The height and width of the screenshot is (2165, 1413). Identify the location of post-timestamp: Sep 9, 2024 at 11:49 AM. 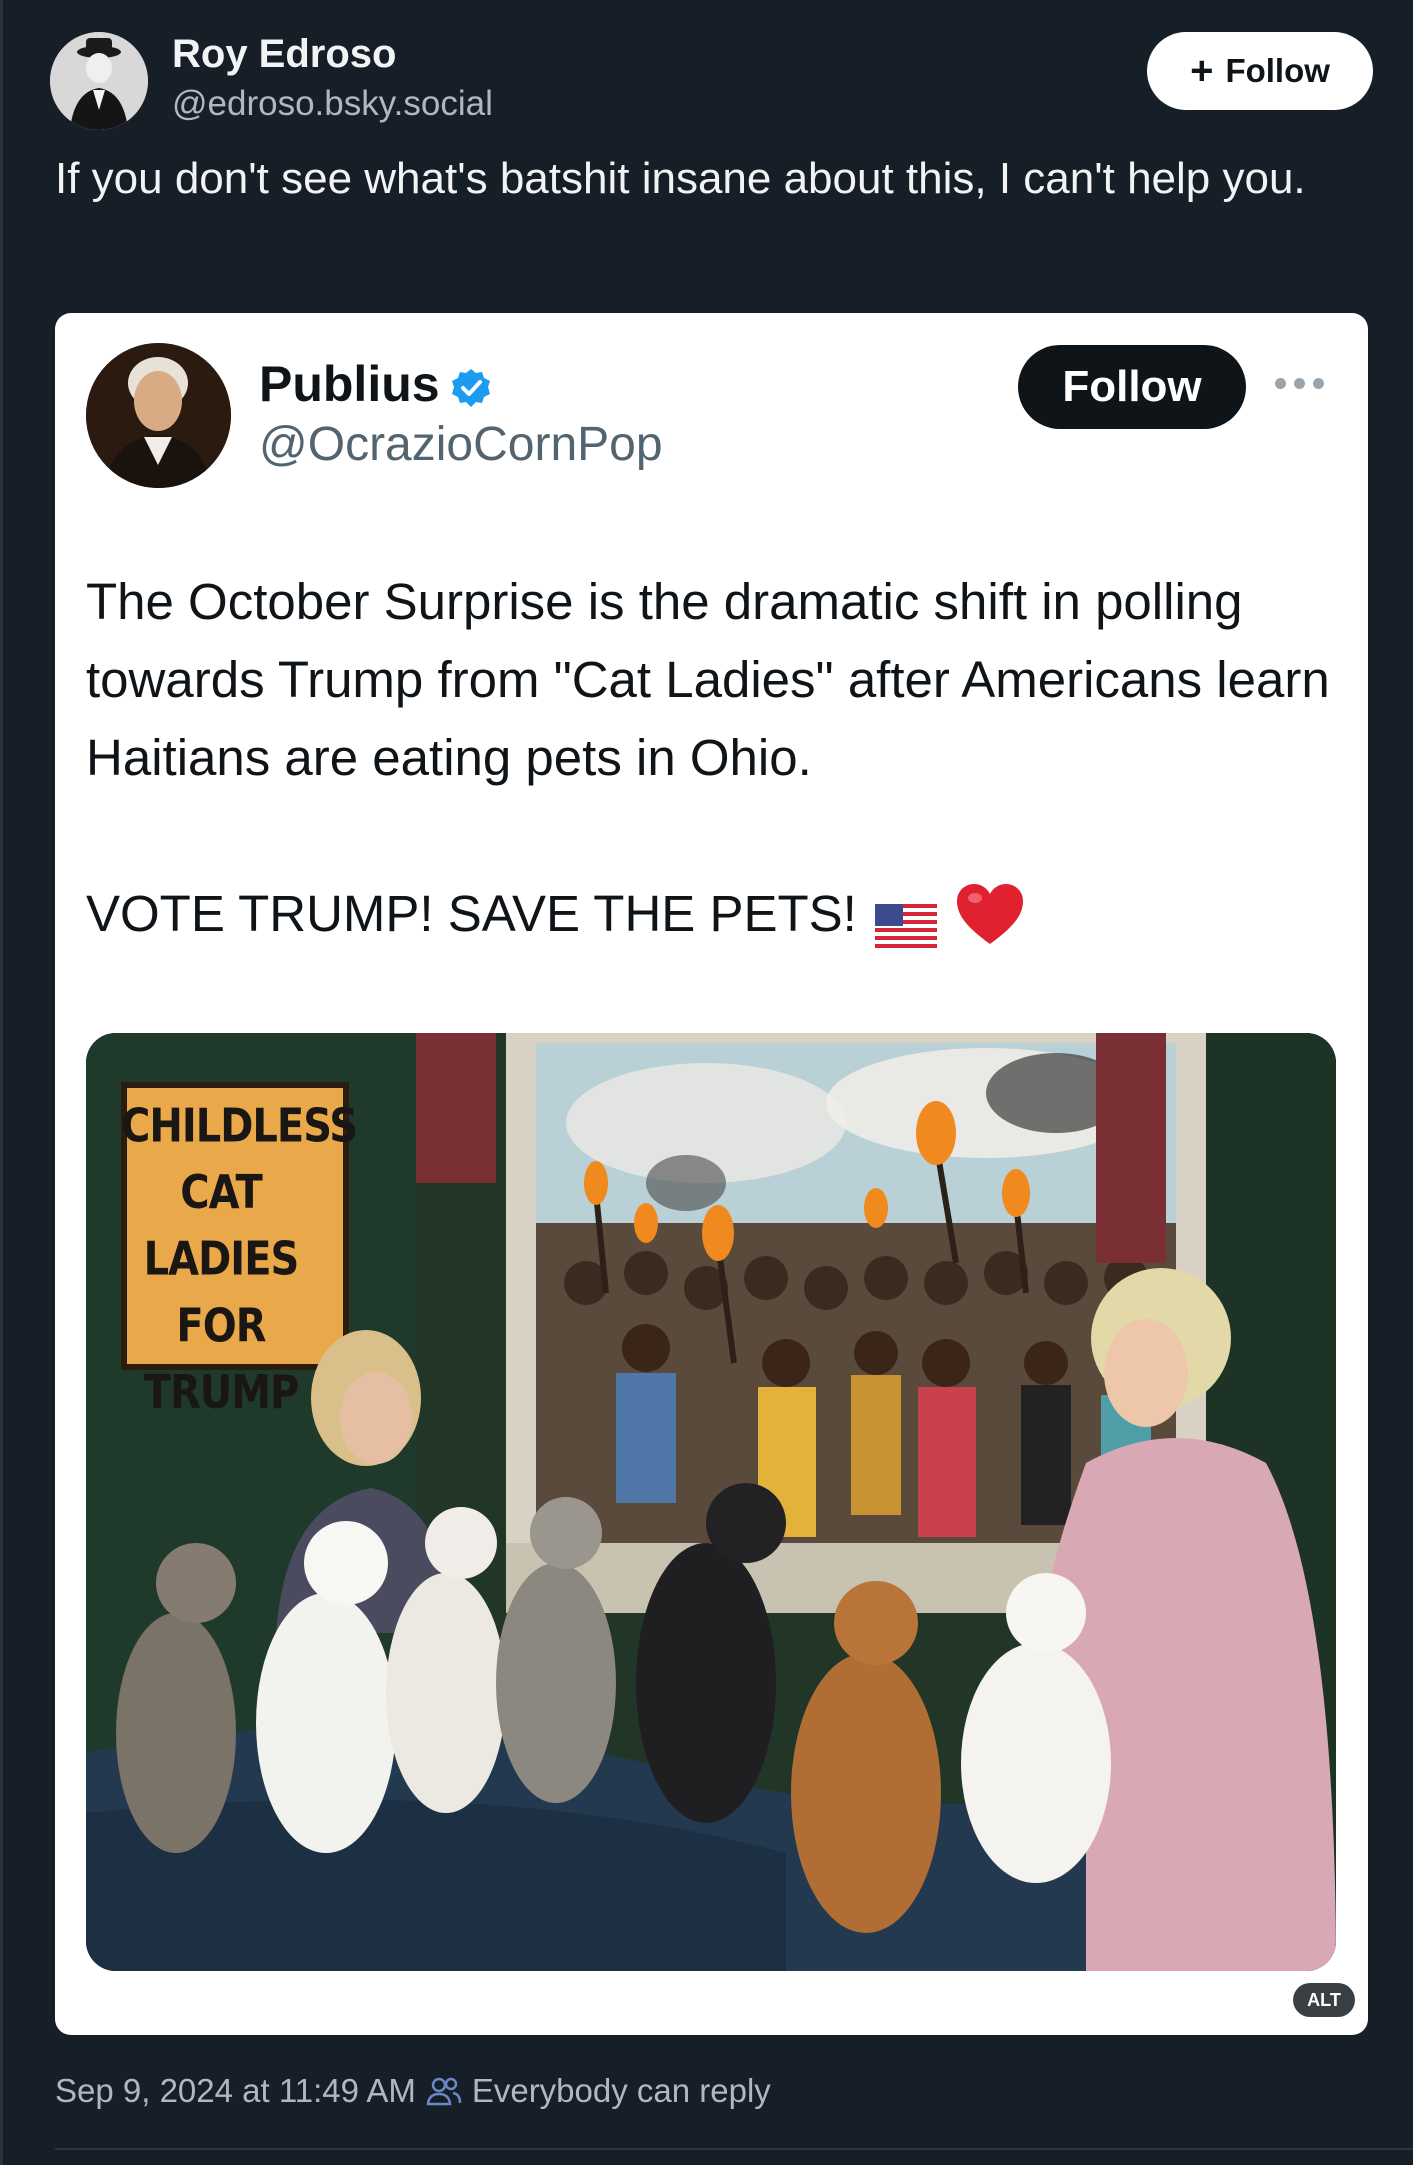
(235, 2091).